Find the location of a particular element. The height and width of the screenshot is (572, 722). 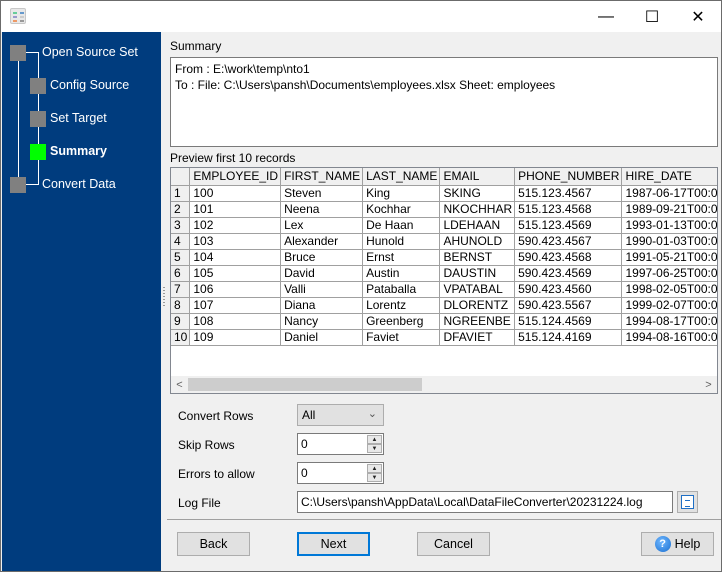

table-cell: DLORENTZ is located at coordinates (477, 305).